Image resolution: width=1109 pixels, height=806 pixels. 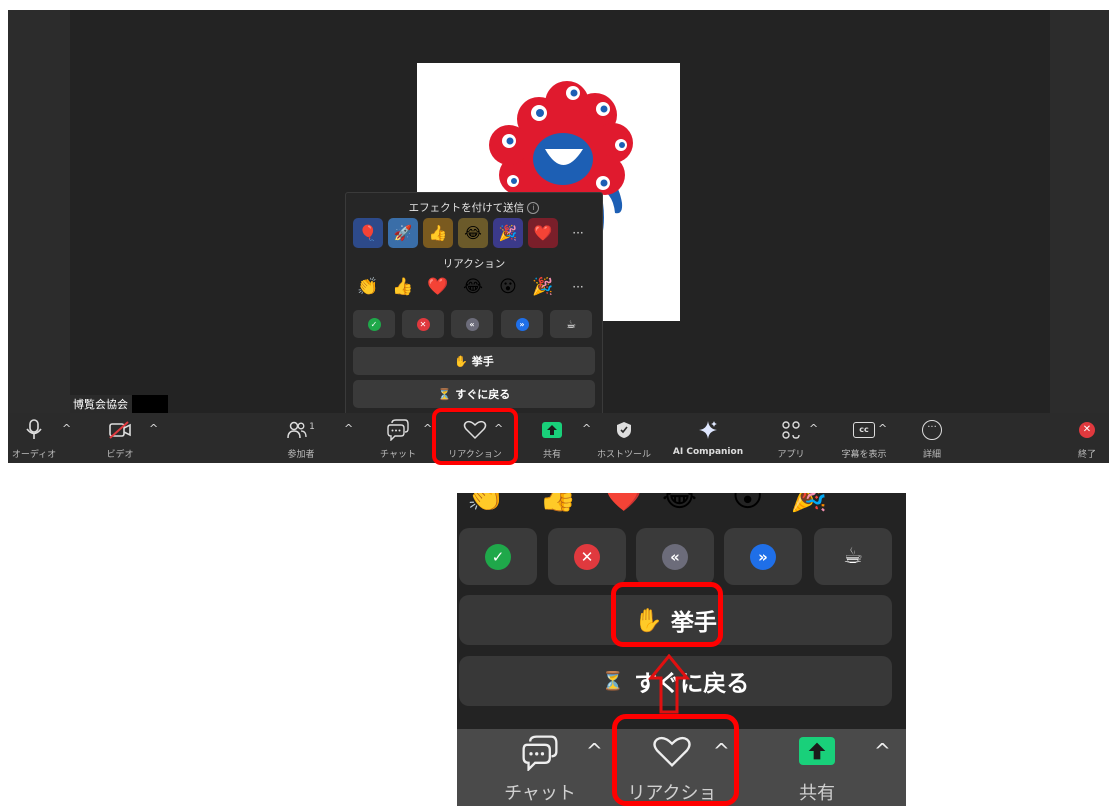 What do you see at coordinates (508, 233) in the screenshot?
I see `effect-party: 🎉` at bounding box center [508, 233].